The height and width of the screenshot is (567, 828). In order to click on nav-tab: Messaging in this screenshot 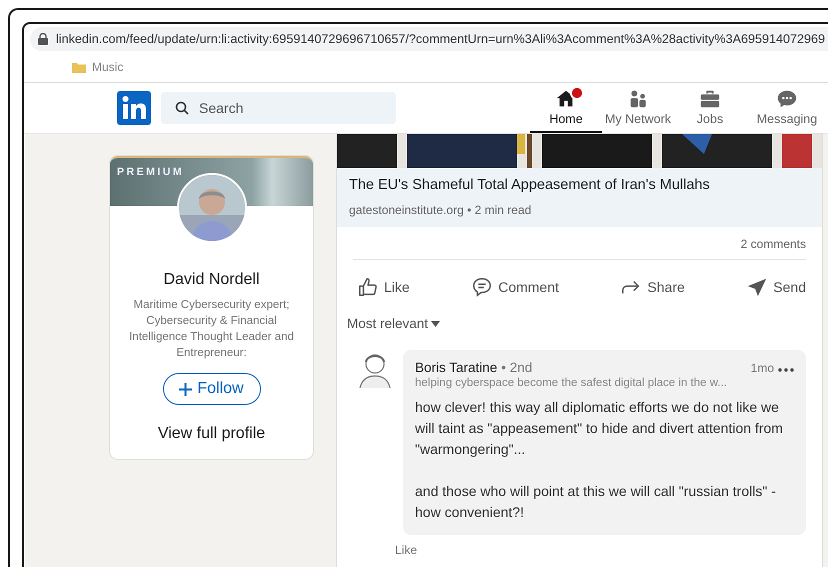, I will do `click(787, 108)`.